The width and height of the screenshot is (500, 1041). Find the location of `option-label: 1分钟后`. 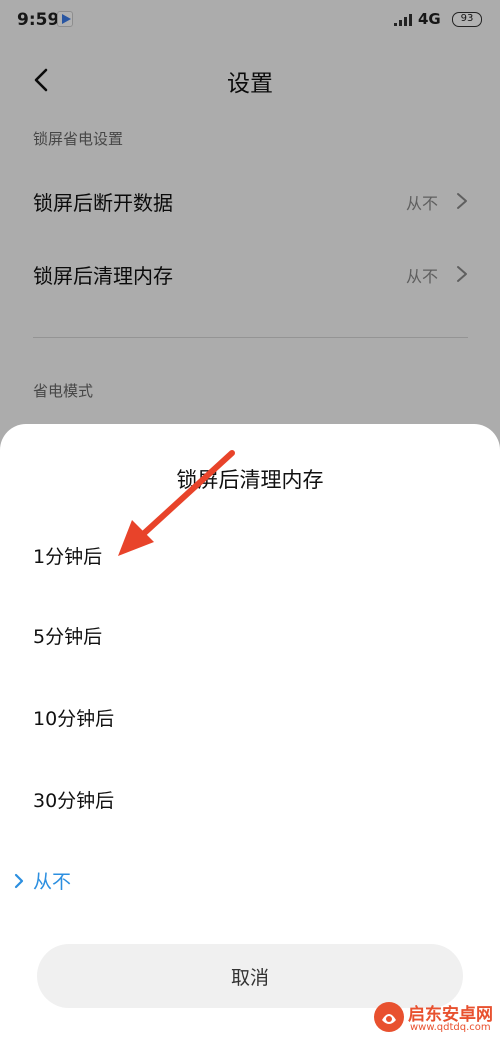

option-label: 1分钟后 is located at coordinates (68, 557).